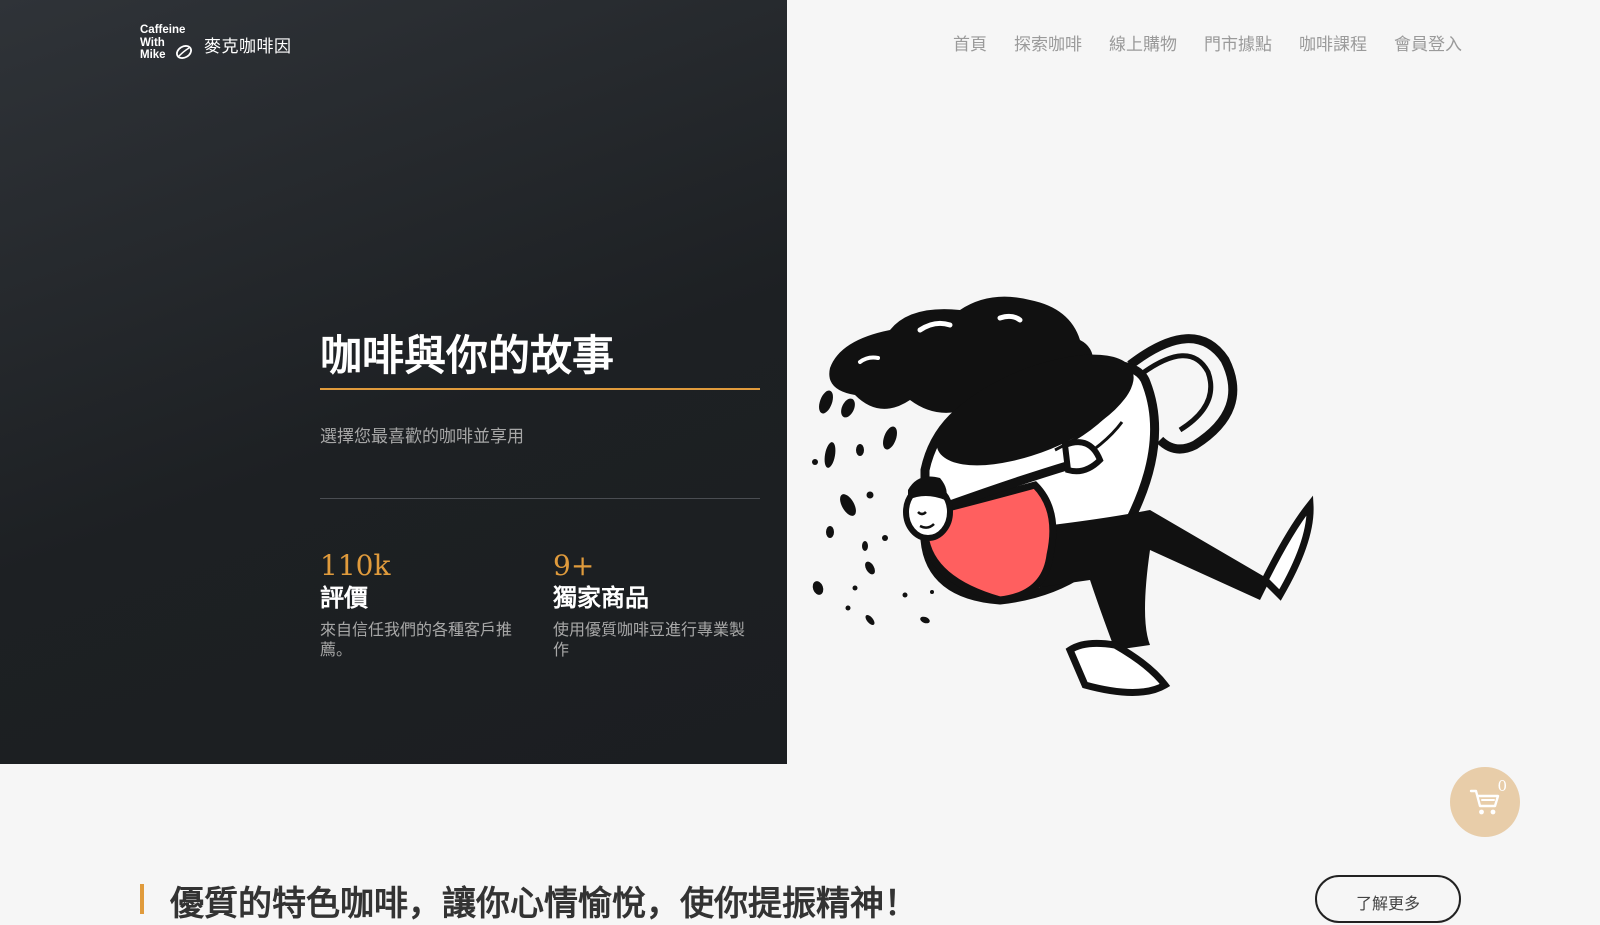 This screenshot has width=1600, height=925. What do you see at coordinates (1388, 899) in the screenshot?
I see `learn-more-button: 了解更多` at bounding box center [1388, 899].